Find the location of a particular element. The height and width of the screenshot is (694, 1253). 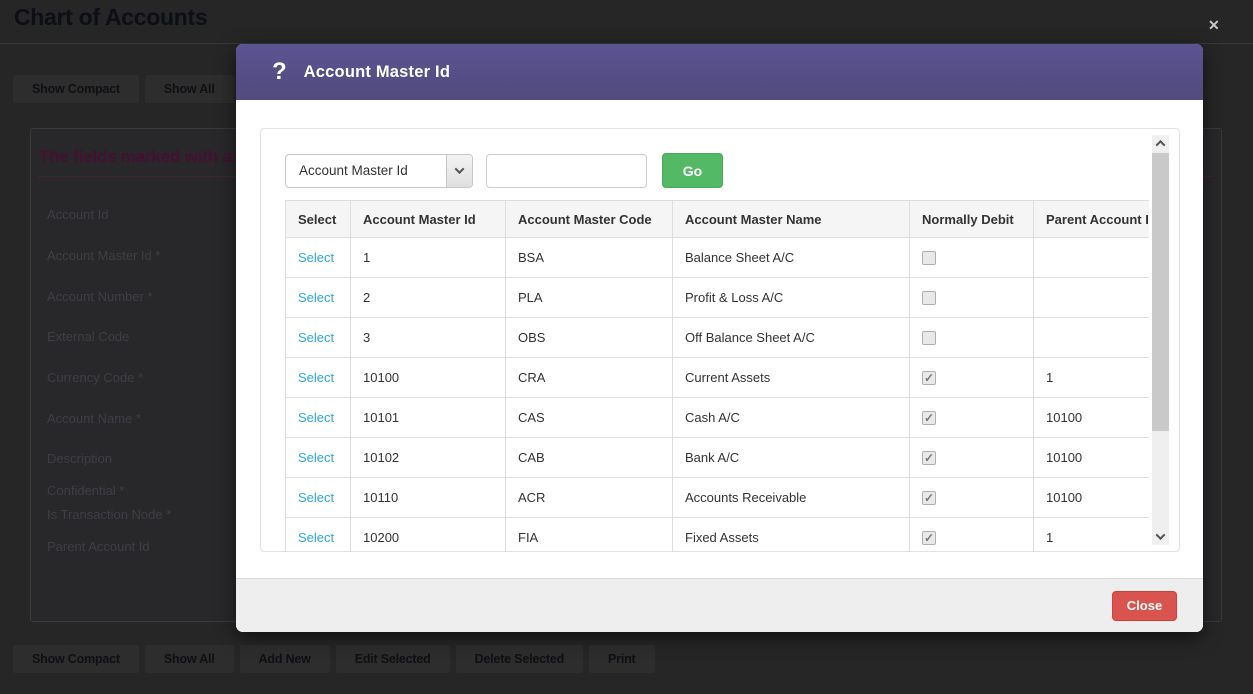

cell-code: ACR is located at coordinates (589, 497).